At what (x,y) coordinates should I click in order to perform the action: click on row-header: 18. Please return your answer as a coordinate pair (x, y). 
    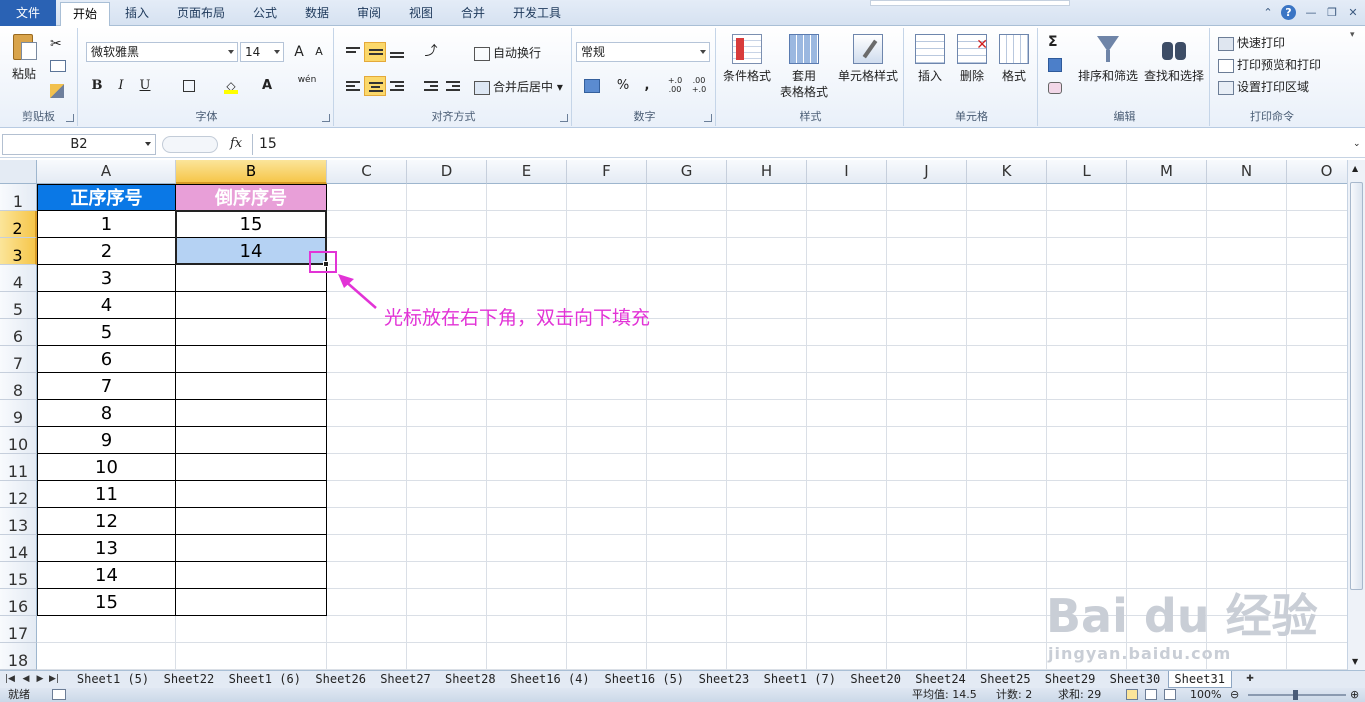
    Looking at the image, I should click on (18, 656).